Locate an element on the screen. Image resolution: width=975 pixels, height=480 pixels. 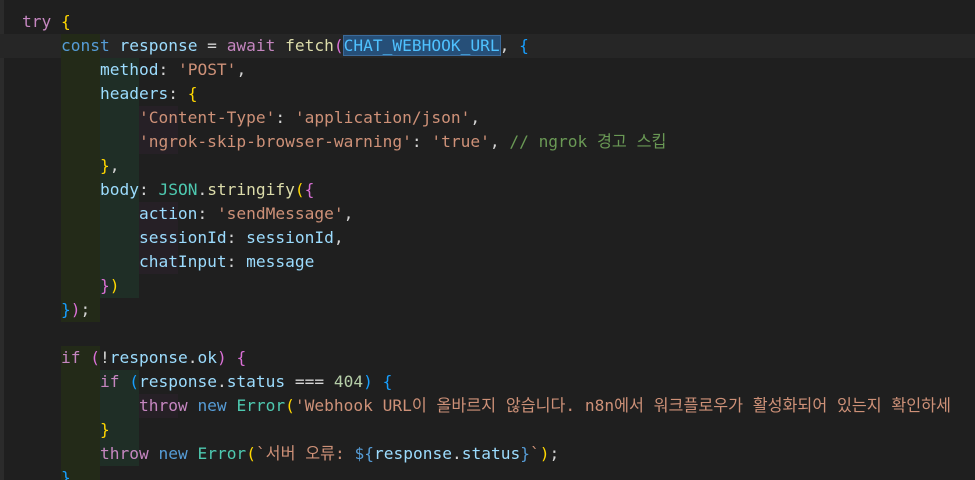
code-text: }); is located at coordinates (75, 309).